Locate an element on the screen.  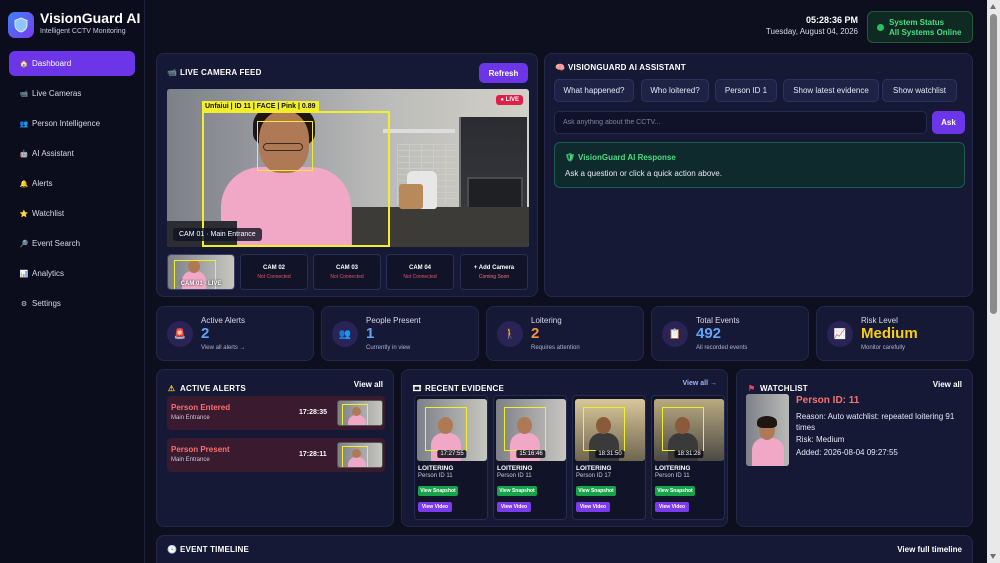
alert-row: Person Entered Main Entrance 17:28:35 is located at coordinates (276, 413).